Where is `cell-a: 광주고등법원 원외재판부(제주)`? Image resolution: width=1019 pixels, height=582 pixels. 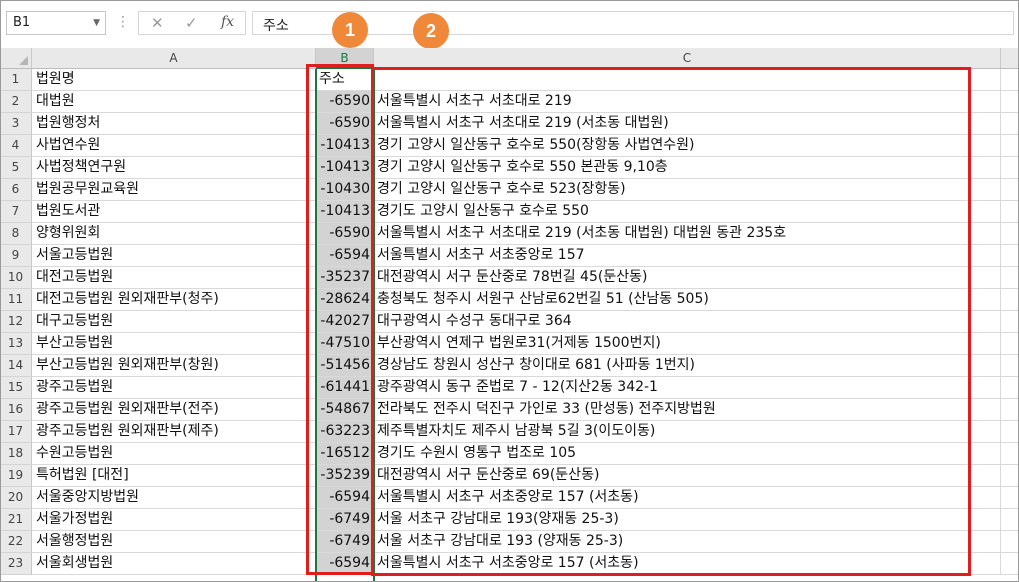
cell-a: 광주고등법원 원외재판부(제주) is located at coordinates (174, 432).